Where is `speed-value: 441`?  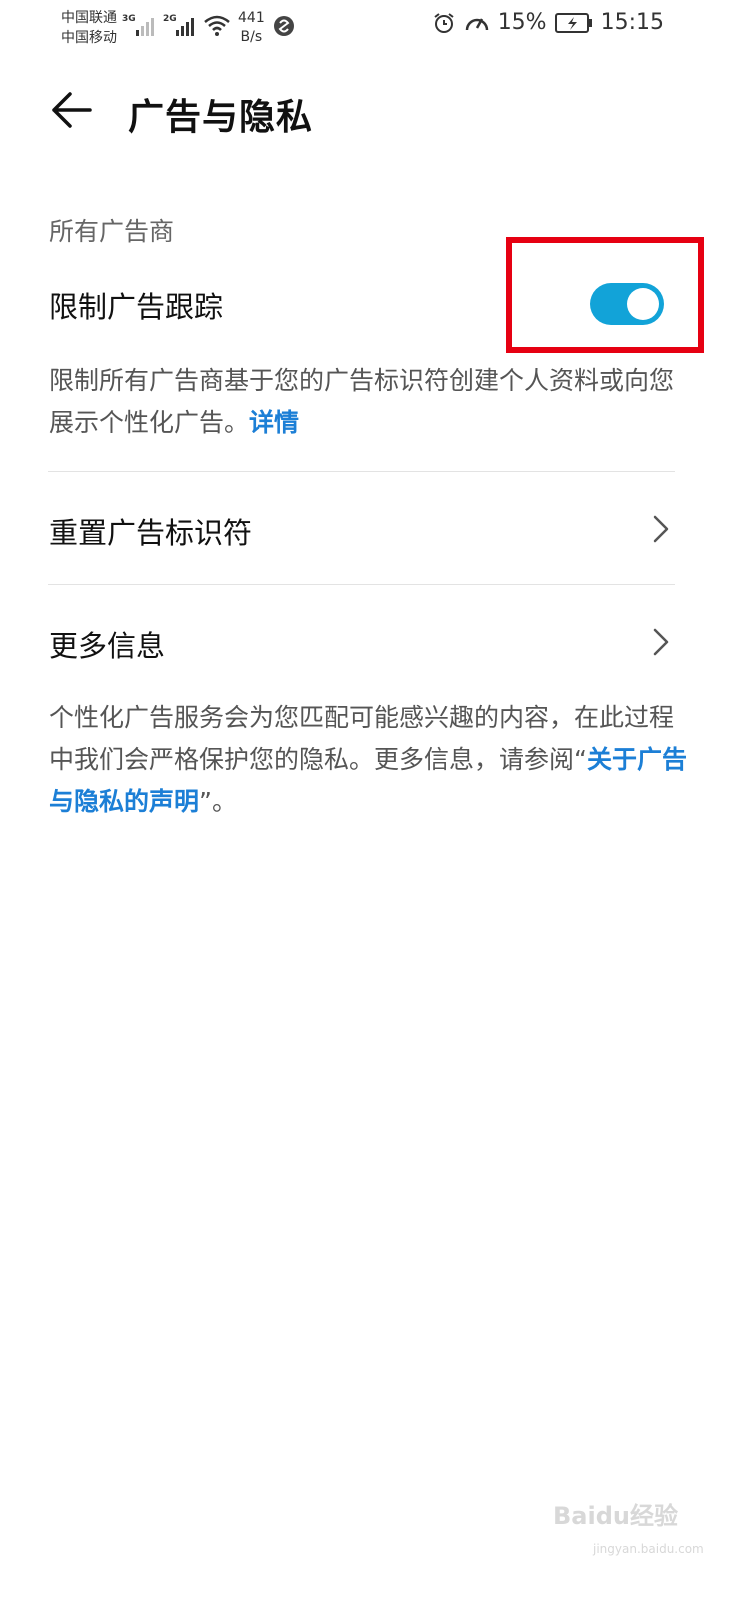
speed-value: 441 is located at coordinates (251, 18).